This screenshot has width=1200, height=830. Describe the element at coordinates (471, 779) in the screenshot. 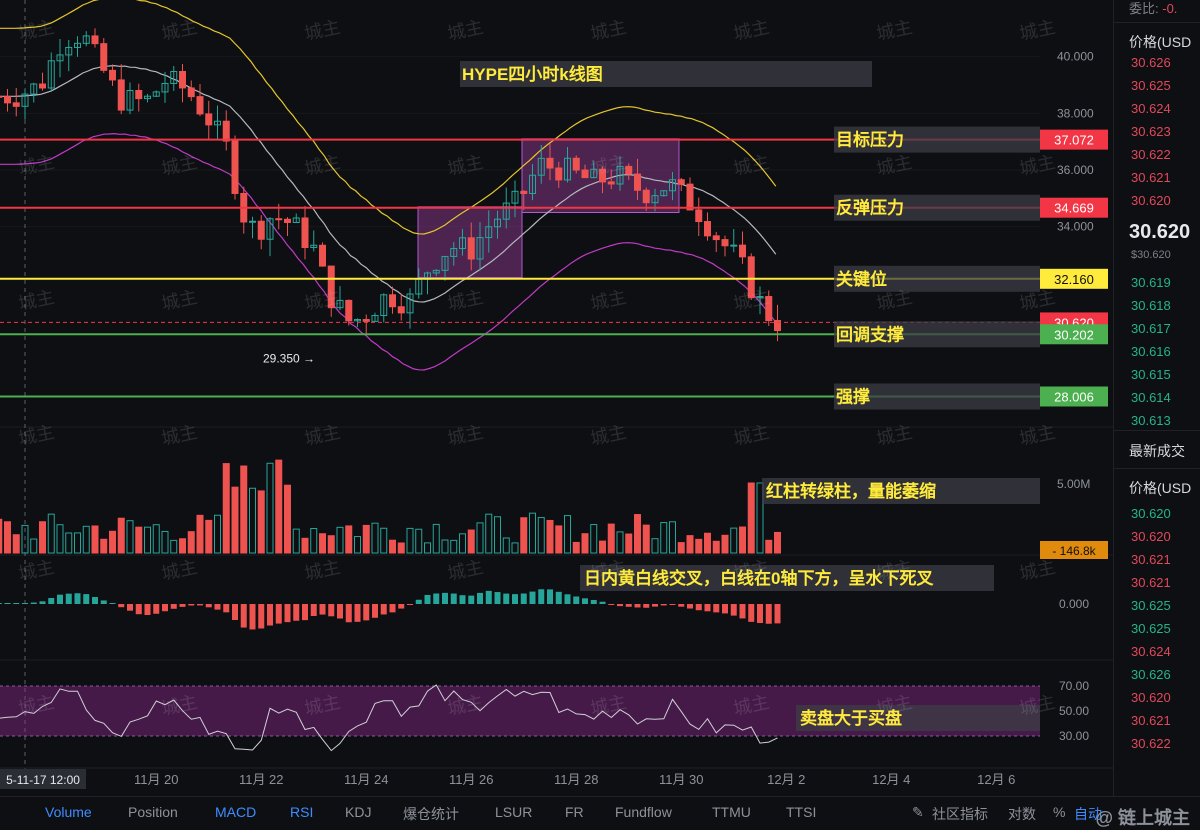

I see `date-tick: 11月 26` at that location.